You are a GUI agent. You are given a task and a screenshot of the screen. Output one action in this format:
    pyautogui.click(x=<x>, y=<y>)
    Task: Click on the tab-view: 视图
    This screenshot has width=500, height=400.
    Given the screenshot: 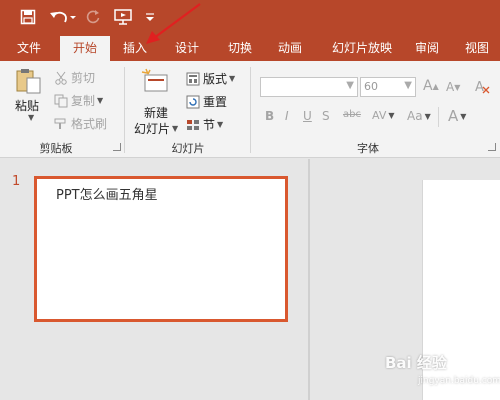 What is the action you would take?
    pyautogui.click(x=477, y=48)
    